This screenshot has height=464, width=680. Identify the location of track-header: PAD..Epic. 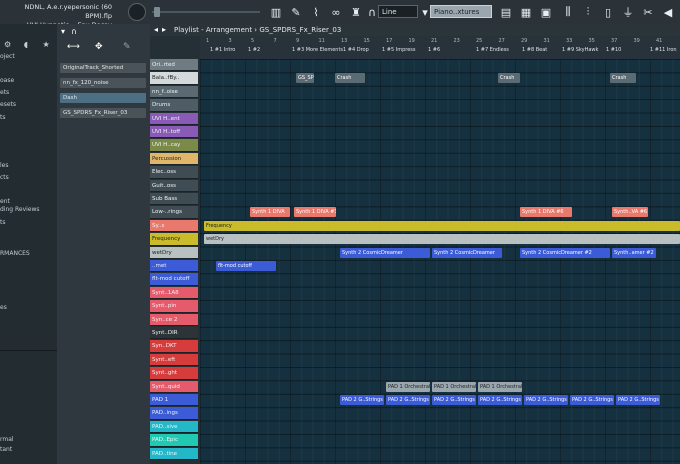
(174, 440).